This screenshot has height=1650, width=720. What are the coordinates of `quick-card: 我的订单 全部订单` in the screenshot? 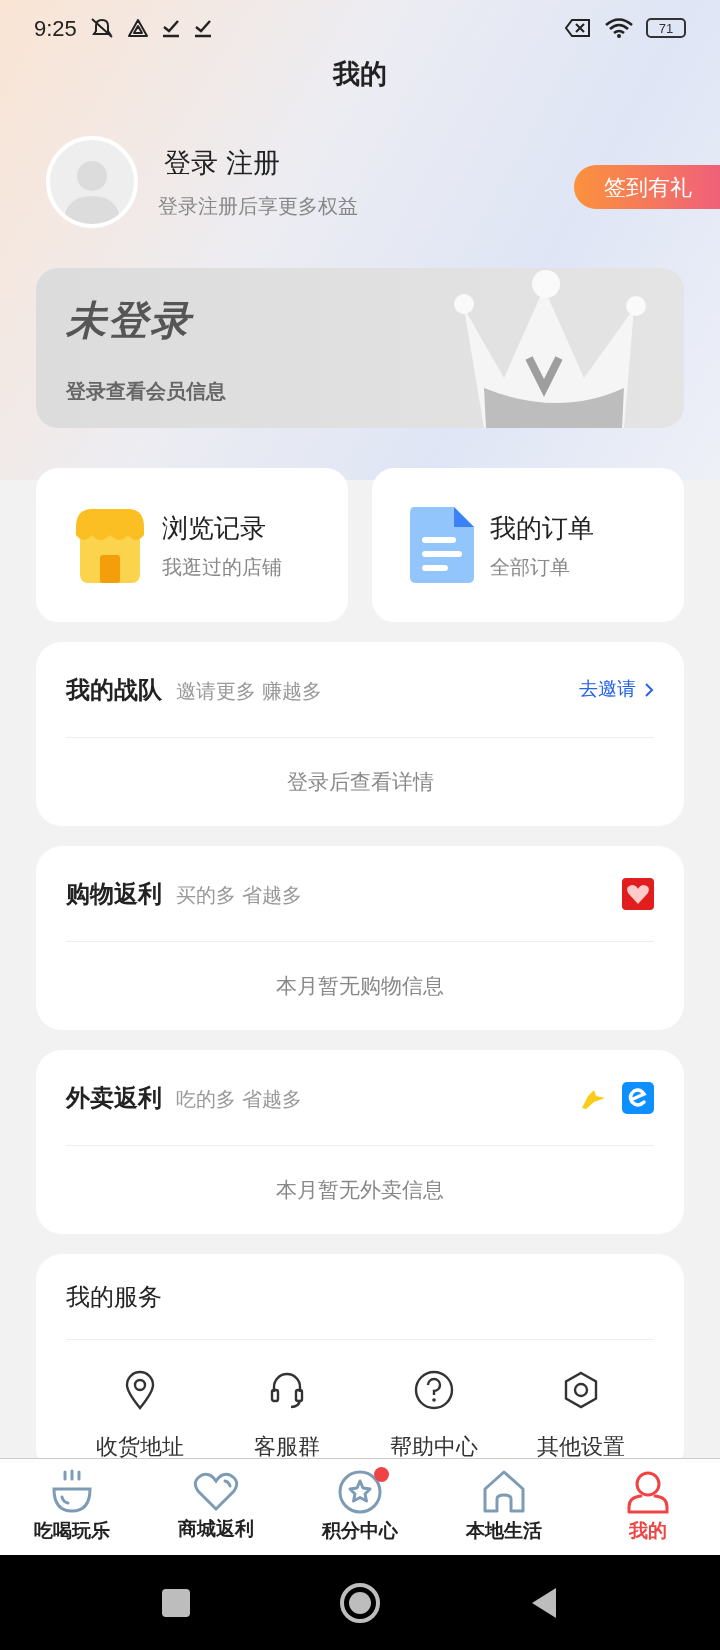 It's located at (528, 545).